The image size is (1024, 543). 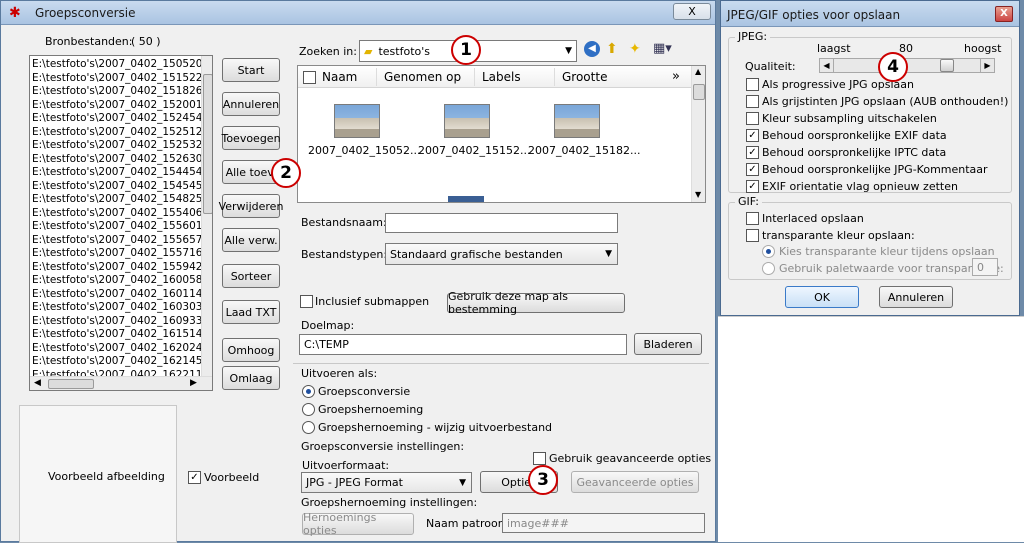 What do you see at coordinates (251, 312) in the screenshot?
I see `load-txt-button: Laad TXT` at bounding box center [251, 312].